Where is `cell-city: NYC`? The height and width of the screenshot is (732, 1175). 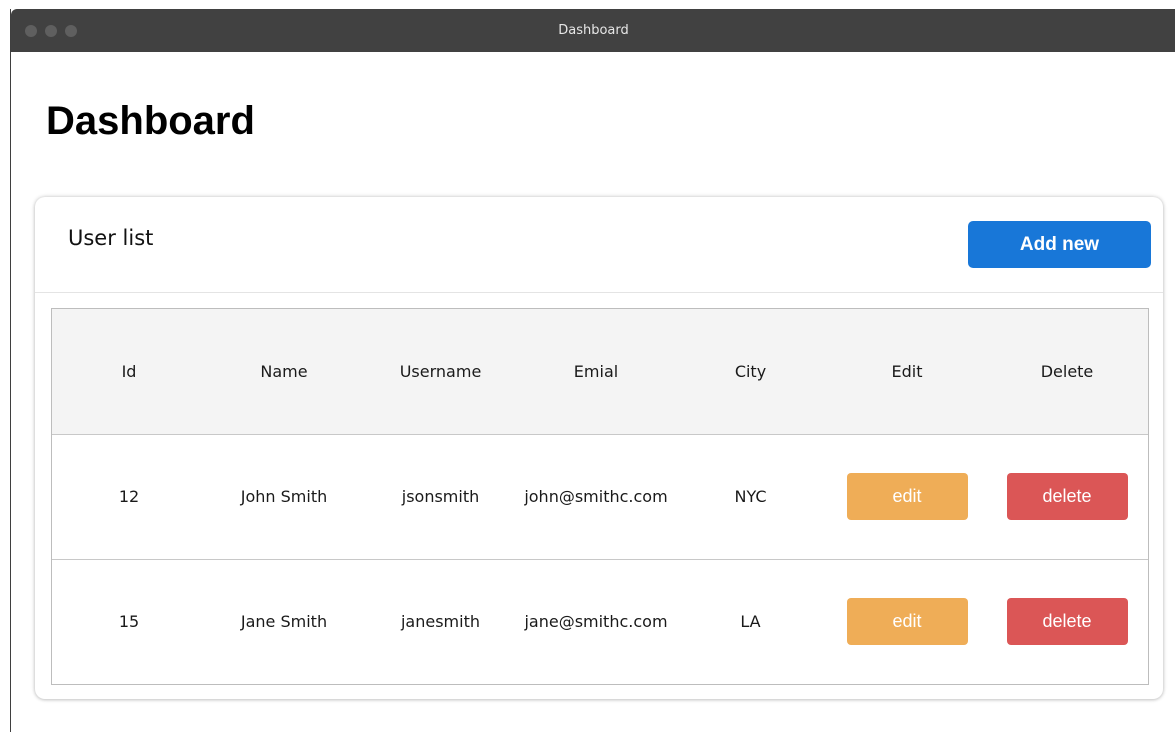
cell-city: NYC is located at coordinates (750, 496).